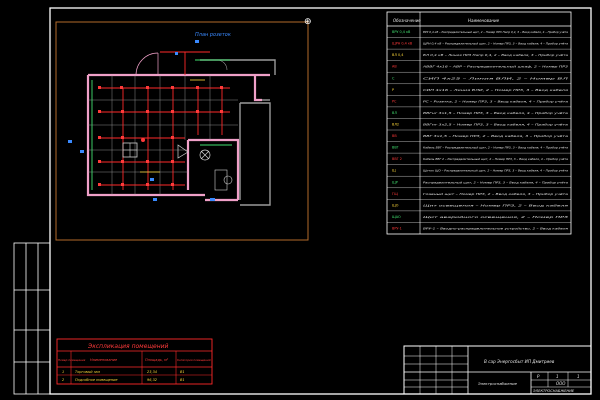 This screenshot has height=400, width=600. What do you see at coordinates (495, 78) in the screenshot?
I see `legend-text: СИП 4х25 – Линия ВЛИ, 2 – Номер ВЛ` at bounding box center [495, 78].